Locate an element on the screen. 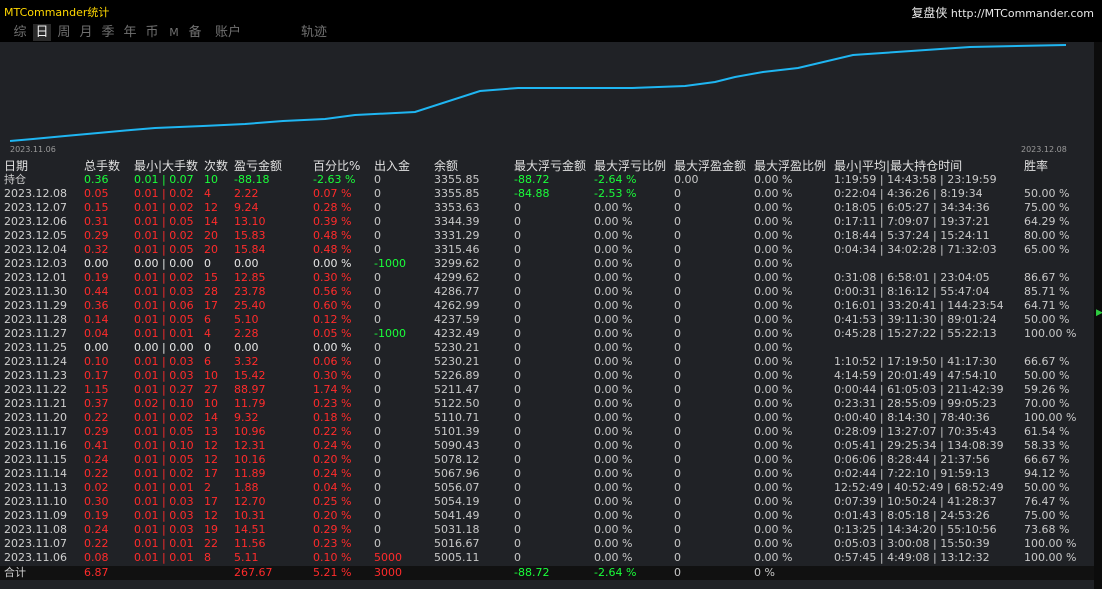 The image size is (1102, 589). cell-hold-time: 0:00:31 | 8:16:12 | 55:47:04 is located at coordinates (912, 291).